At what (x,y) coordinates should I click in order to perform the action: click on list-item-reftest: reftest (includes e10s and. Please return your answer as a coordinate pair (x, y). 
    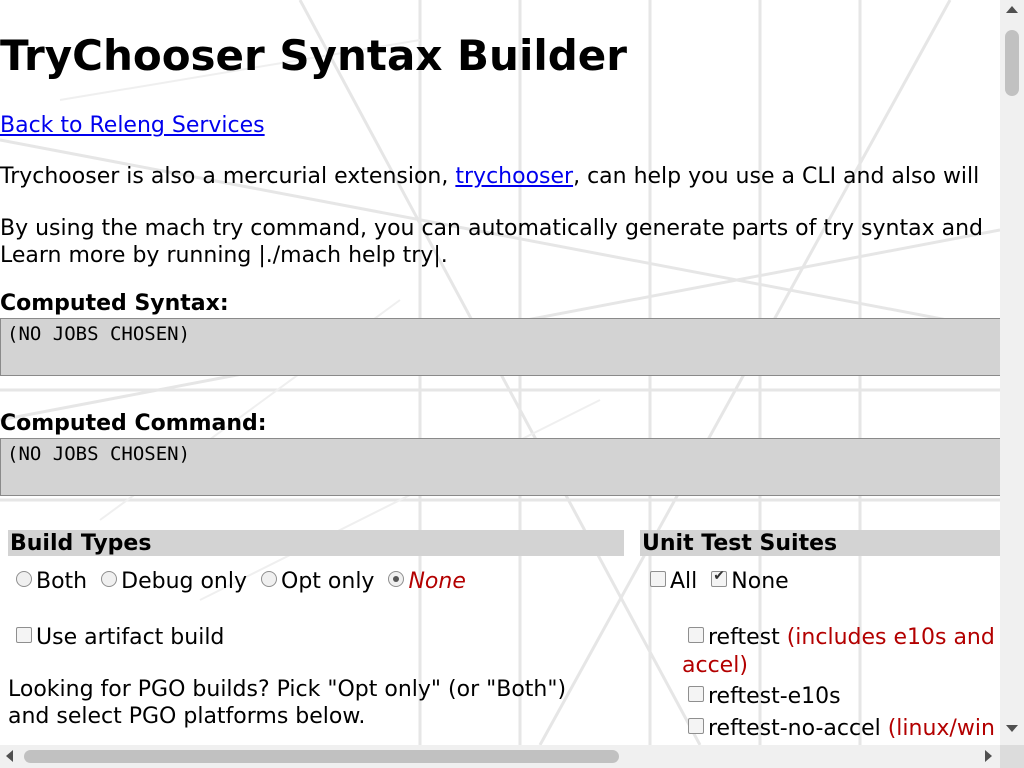
    Looking at the image, I should click on (841, 637).